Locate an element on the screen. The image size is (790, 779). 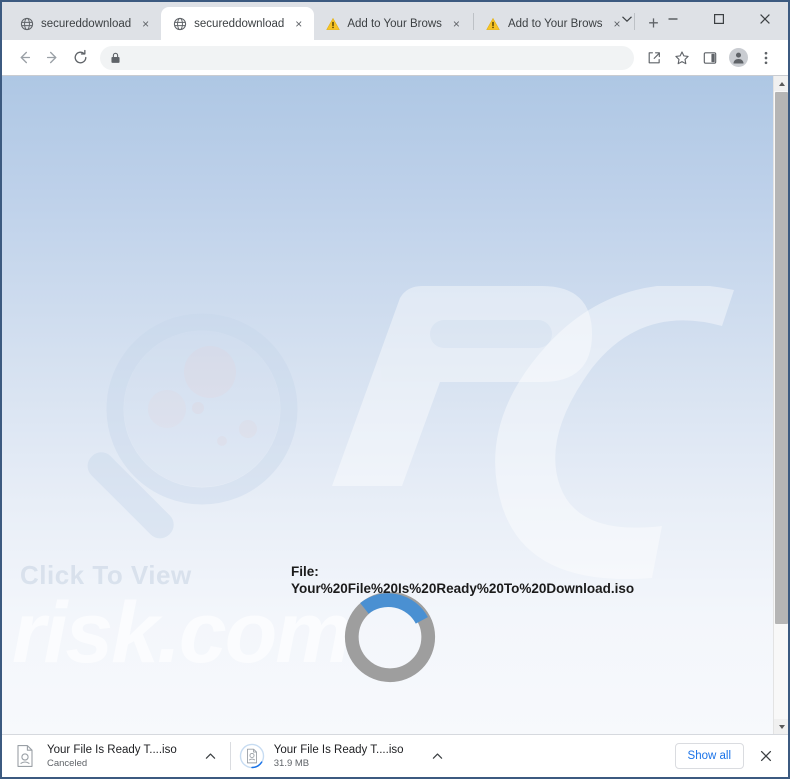
browser-tab-1: secureddownload × is located at coordinates (84, 23).